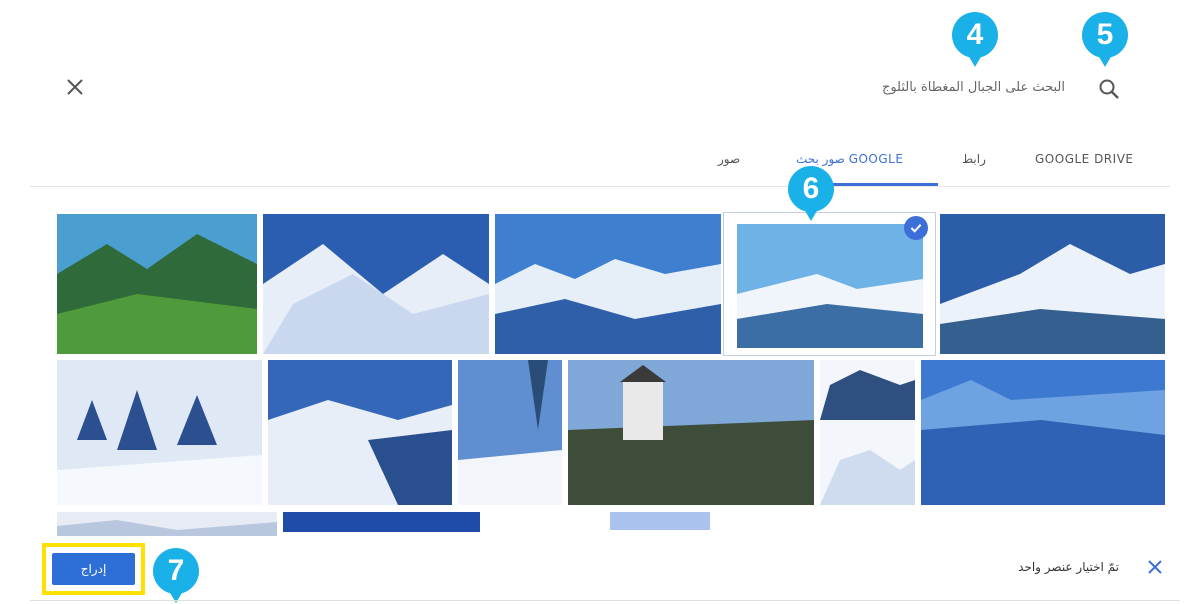  I want to click on source-tabs: GOOGLE DRIVE رابط صور بحث GOOGLE صور, so click(930, 168).